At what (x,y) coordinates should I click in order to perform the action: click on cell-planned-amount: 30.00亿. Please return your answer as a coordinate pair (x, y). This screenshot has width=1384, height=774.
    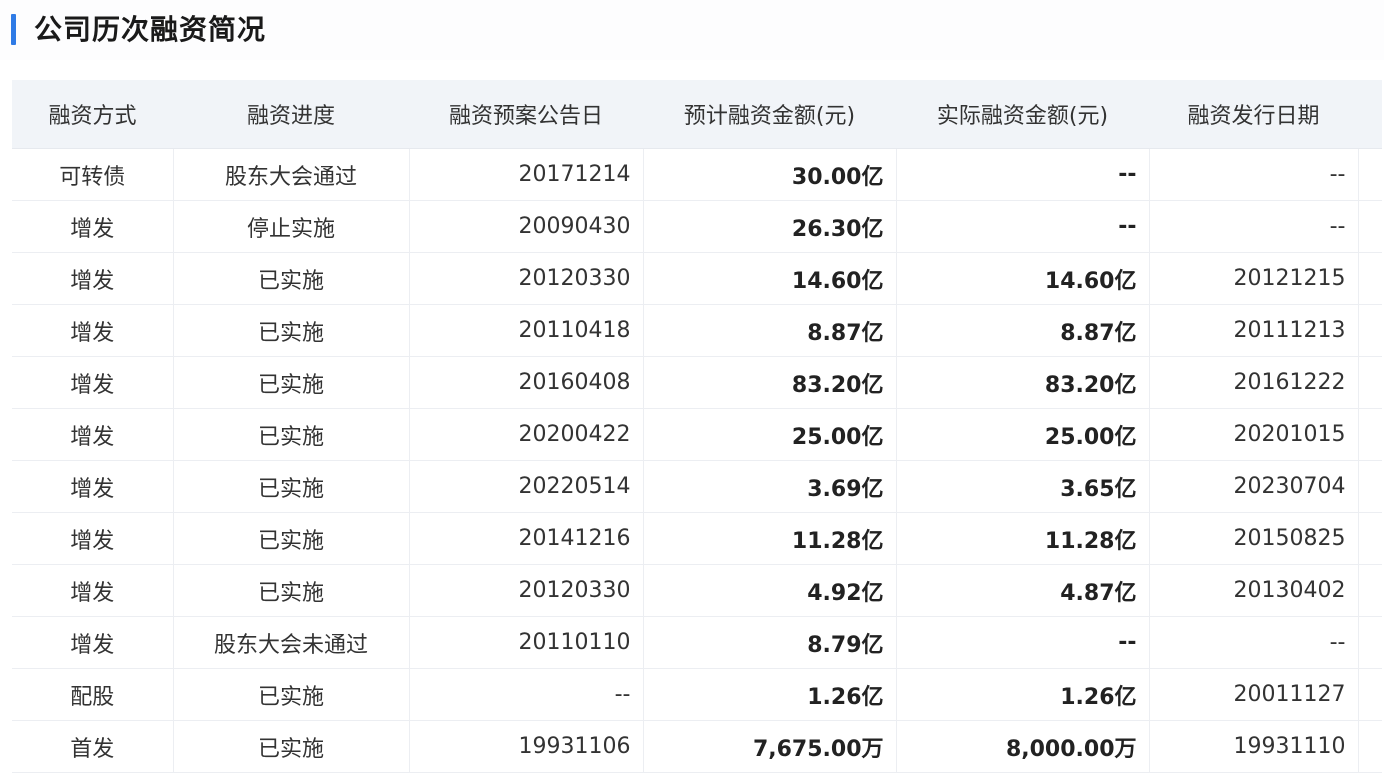
    Looking at the image, I should click on (770, 174).